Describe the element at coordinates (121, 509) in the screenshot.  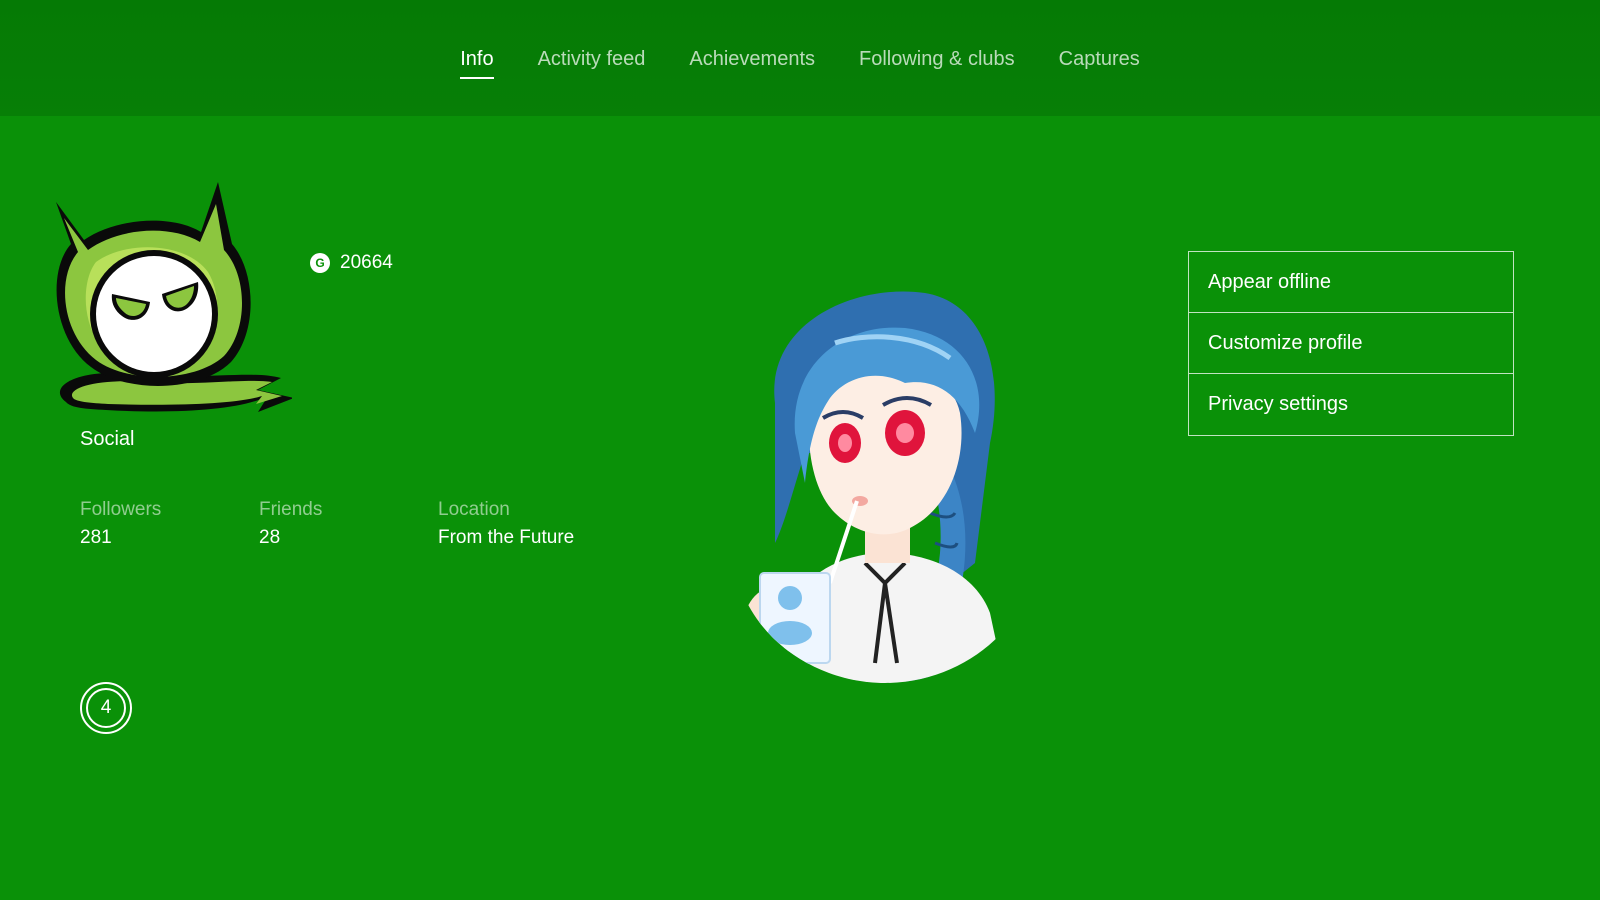
I see `stat-label: Followers` at that location.